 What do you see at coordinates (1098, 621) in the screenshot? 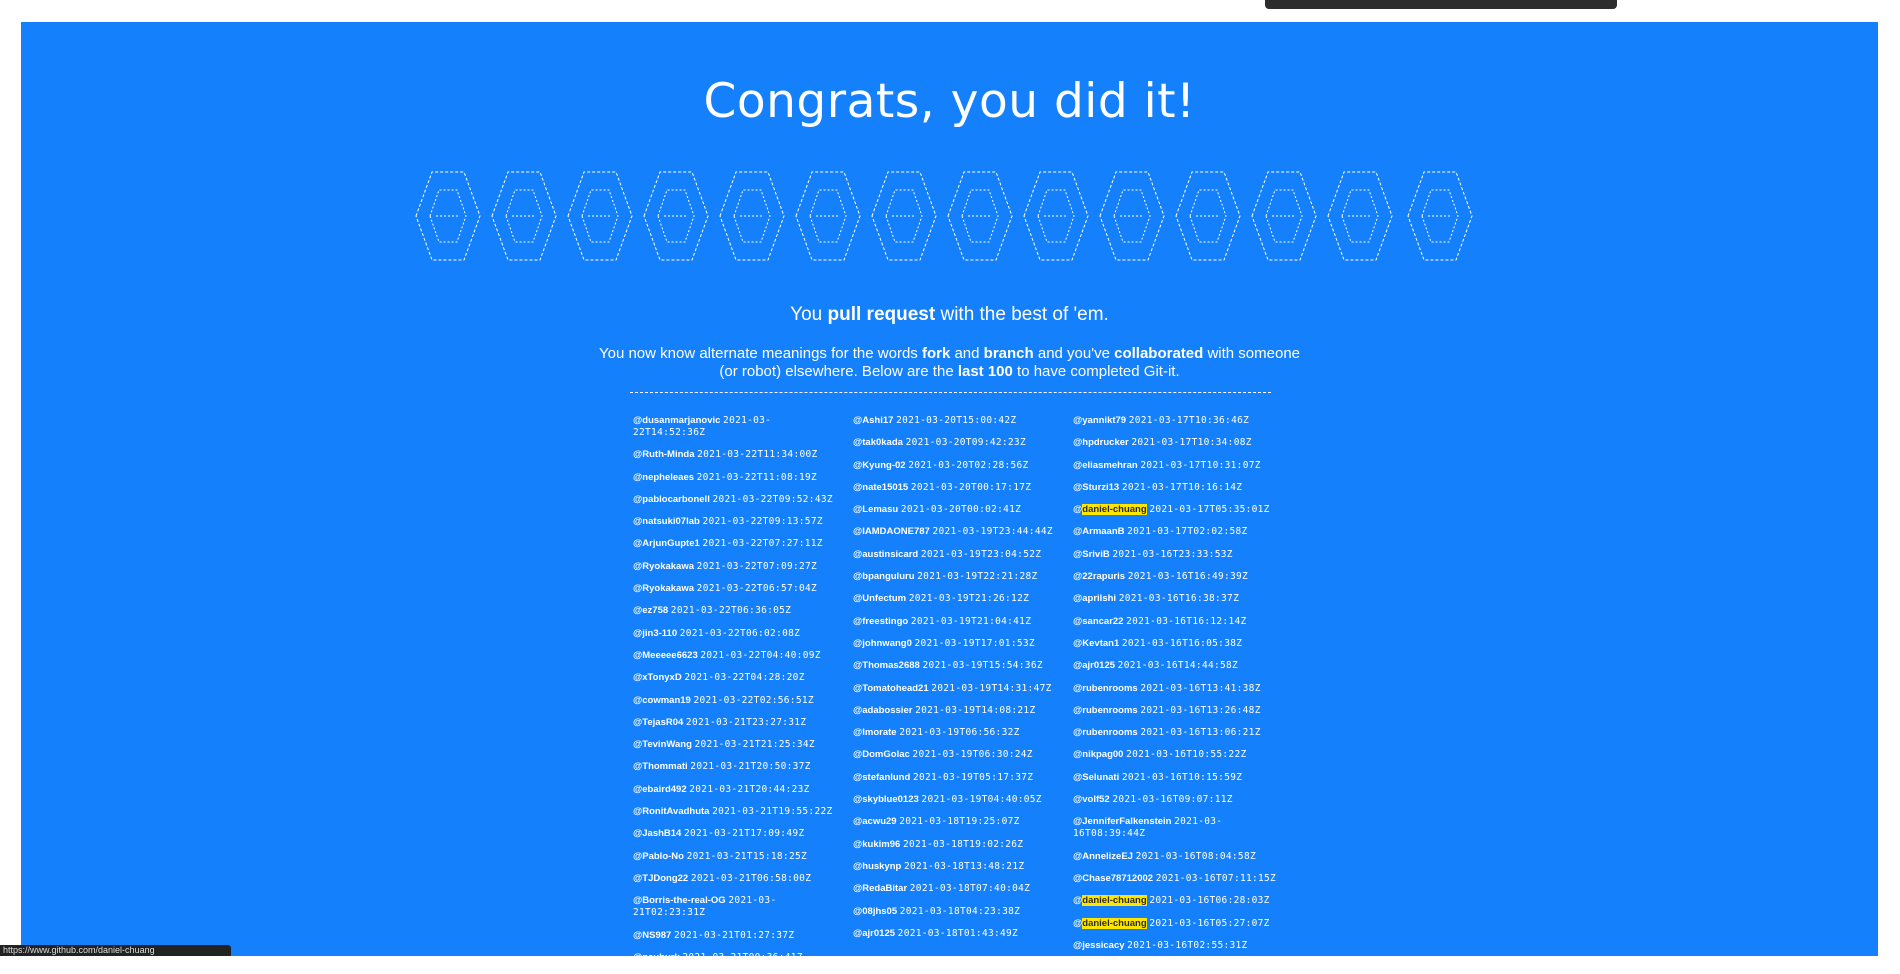
I see `completer-username-link: @sancar22` at bounding box center [1098, 621].